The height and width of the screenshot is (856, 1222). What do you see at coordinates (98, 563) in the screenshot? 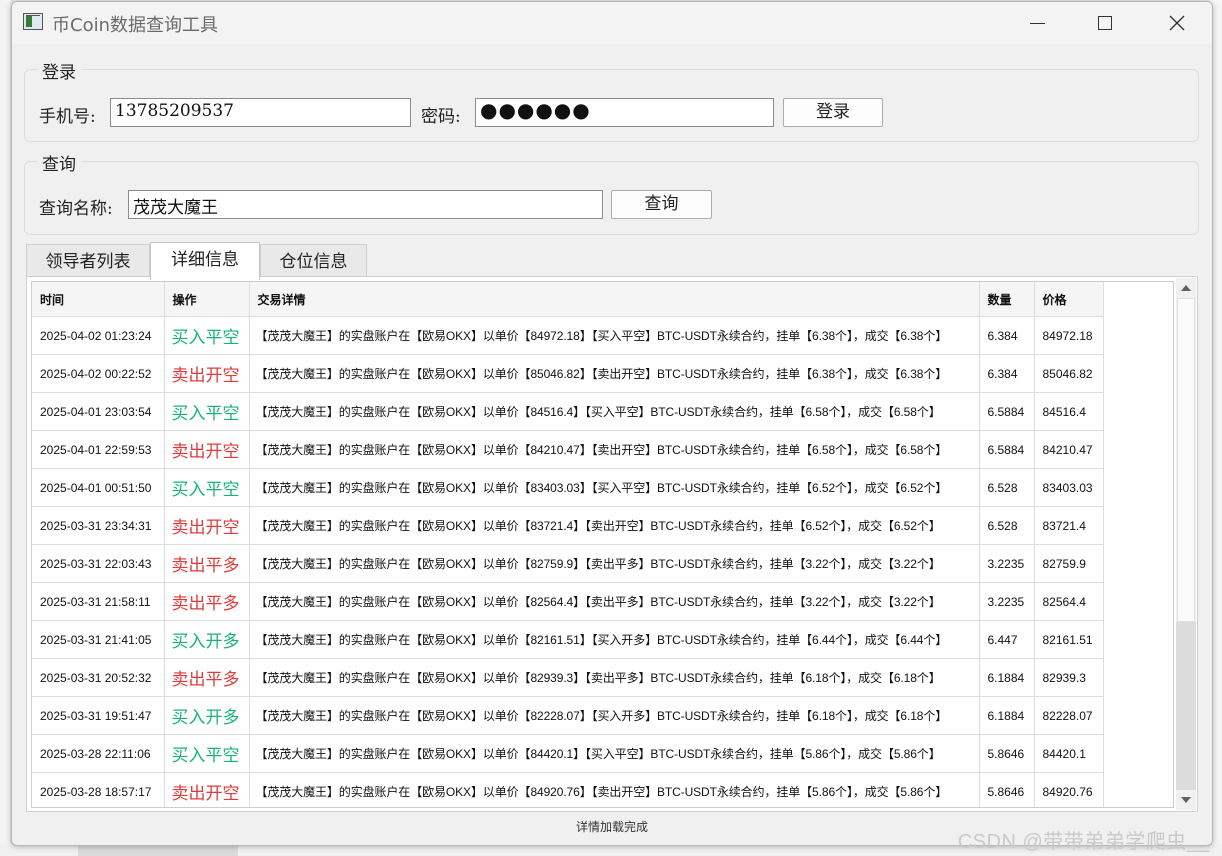
I see `cell-time: 2025-03-31 22:03:43` at bounding box center [98, 563].